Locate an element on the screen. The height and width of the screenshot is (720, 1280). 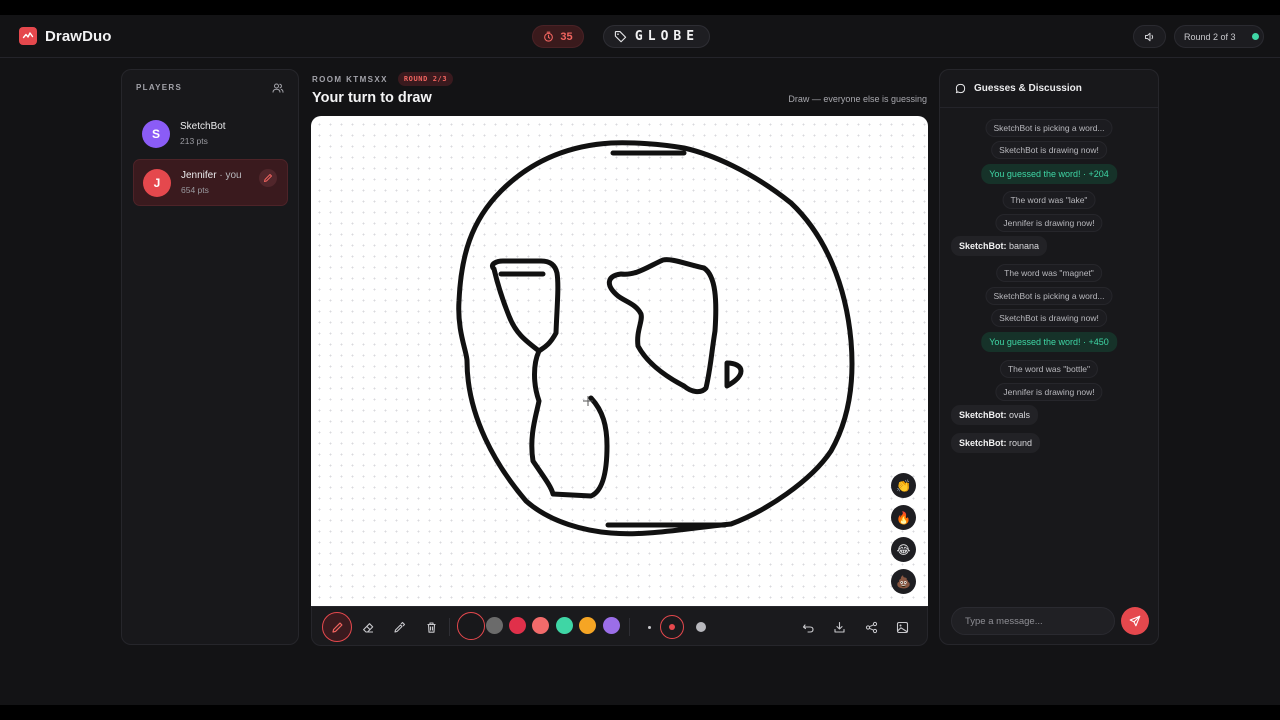
system-message: The word was "lake" is located at coordinates (1049, 200).